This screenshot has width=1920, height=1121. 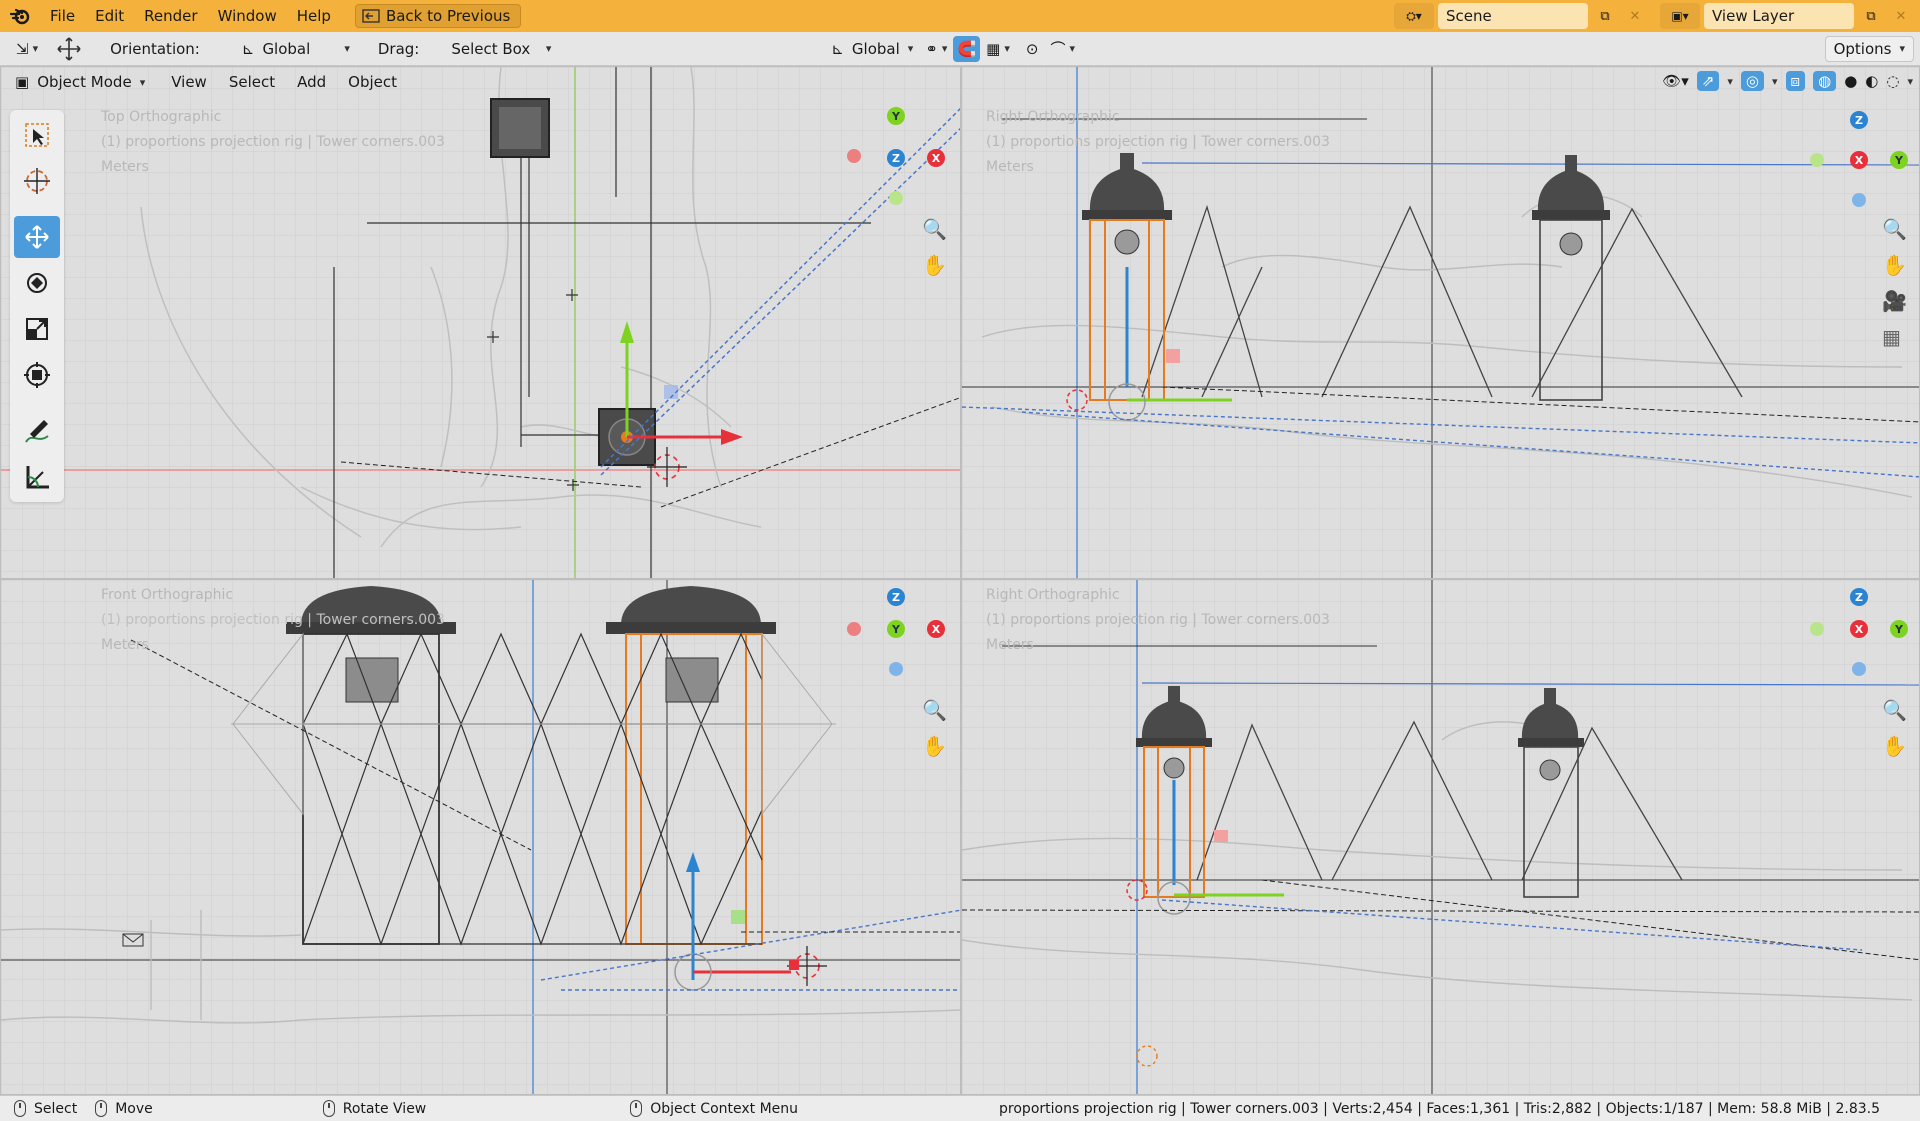 What do you see at coordinates (967, 48) in the screenshot?
I see `snap-toggle-icon: 🧲` at bounding box center [967, 48].